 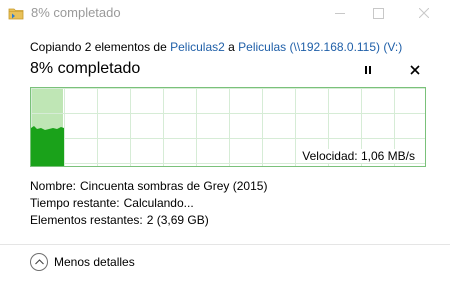 I want to click on less-details-label: Menos detalles, so click(x=94, y=262).